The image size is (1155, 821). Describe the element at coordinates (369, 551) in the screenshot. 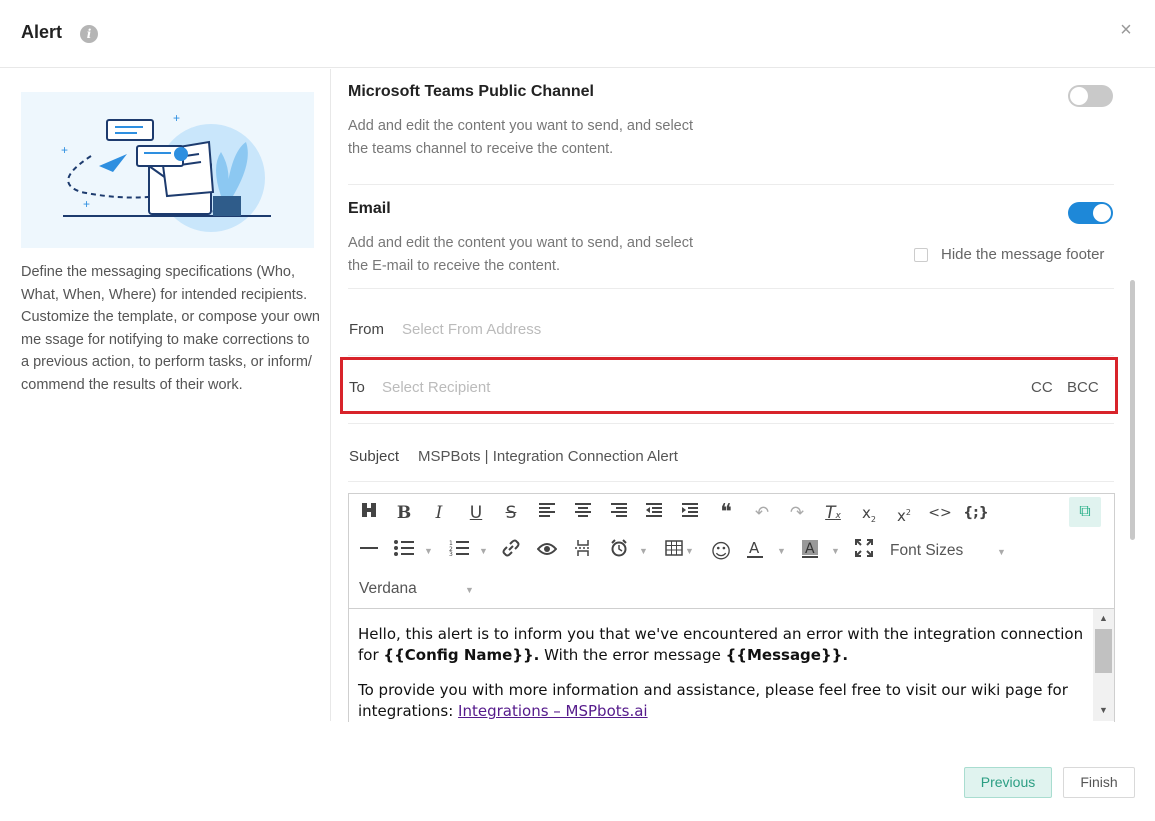

I see `horizontal-rule-icon` at that location.